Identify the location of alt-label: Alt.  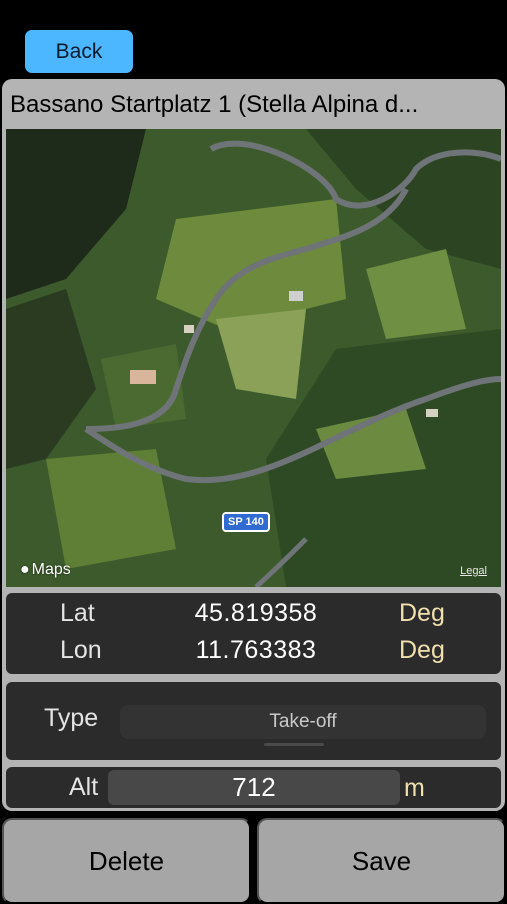
(84, 787).